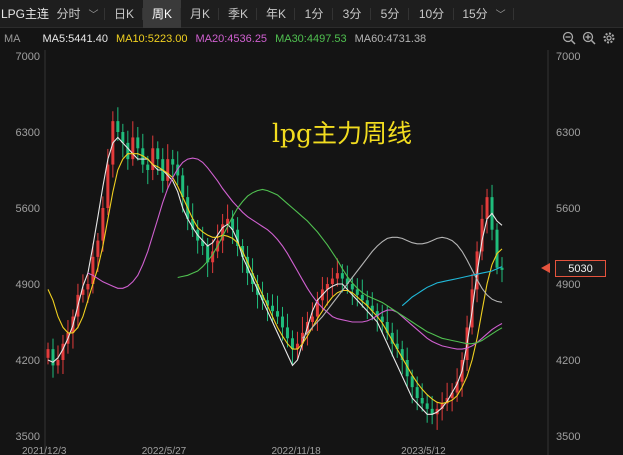  Describe the element at coordinates (28, 285) in the screenshot. I see `y-tick-left: 4900` at that location.